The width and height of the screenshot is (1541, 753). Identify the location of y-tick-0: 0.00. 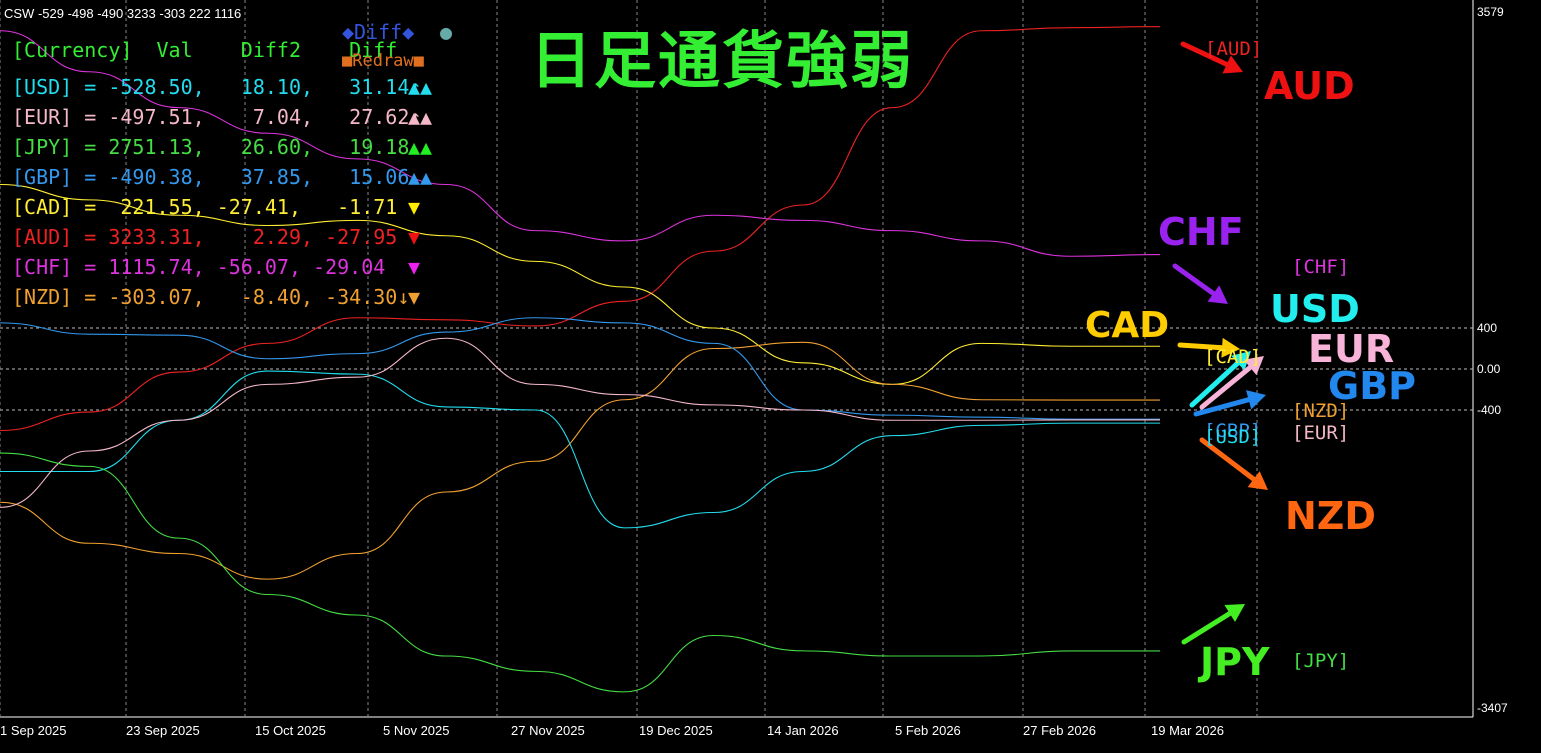
(1489, 369).